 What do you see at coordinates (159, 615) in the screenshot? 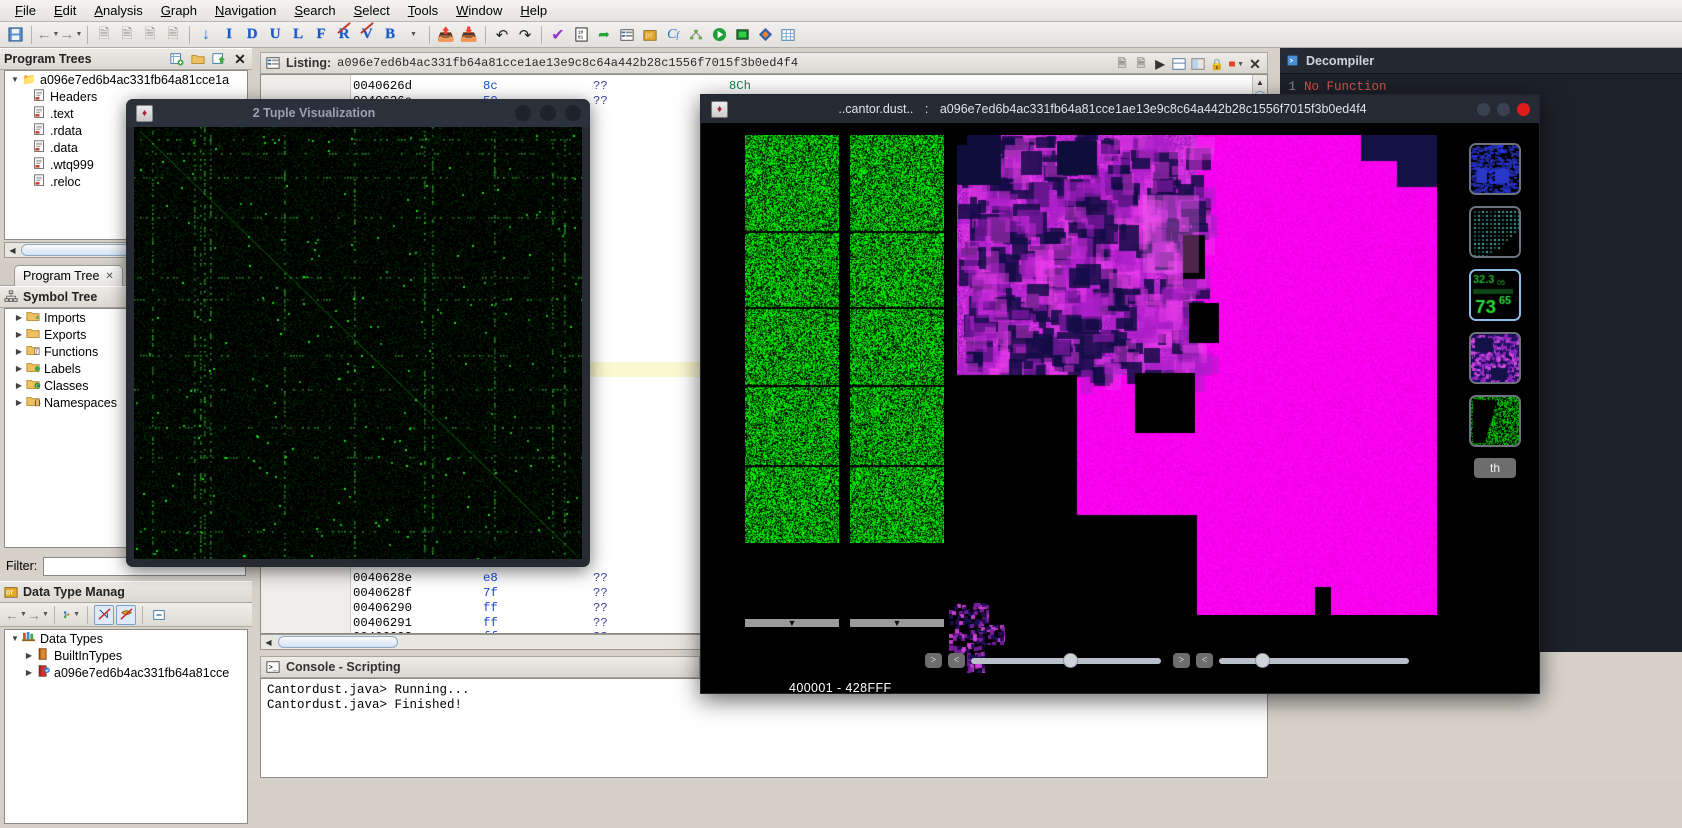
I see `dtm-collapse-icon` at bounding box center [159, 615].